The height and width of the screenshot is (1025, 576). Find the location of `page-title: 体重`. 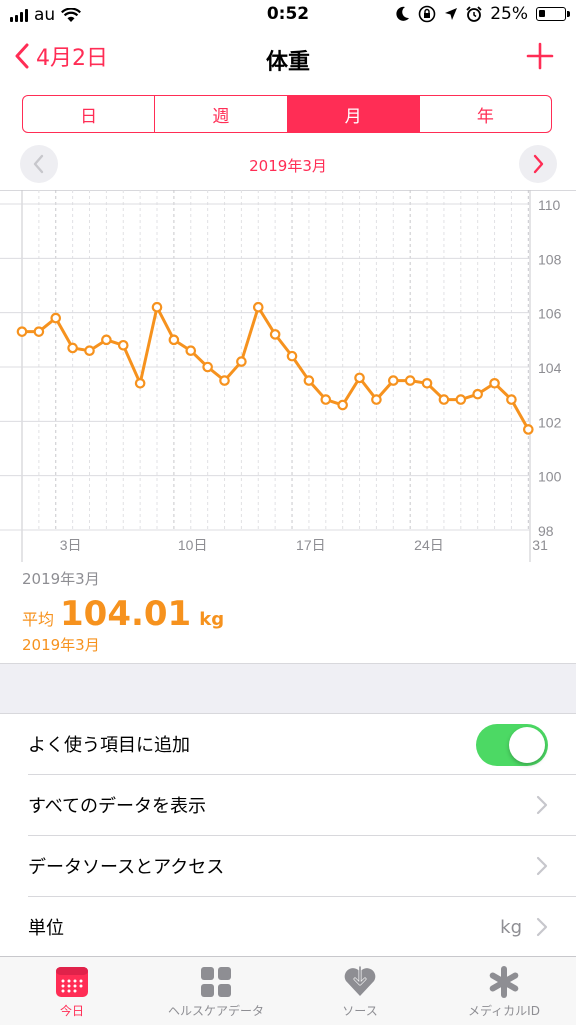

page-title: 体重 is located at coordinates (287, 62).